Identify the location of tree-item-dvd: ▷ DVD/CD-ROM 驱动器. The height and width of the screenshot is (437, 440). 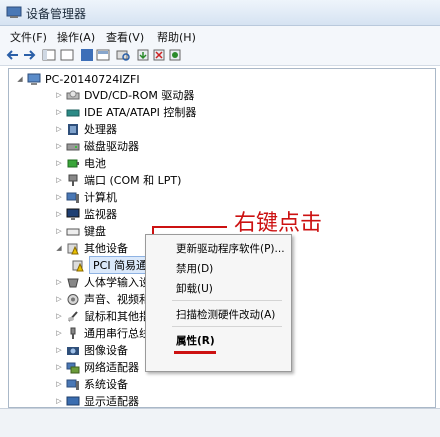
(124, 95).